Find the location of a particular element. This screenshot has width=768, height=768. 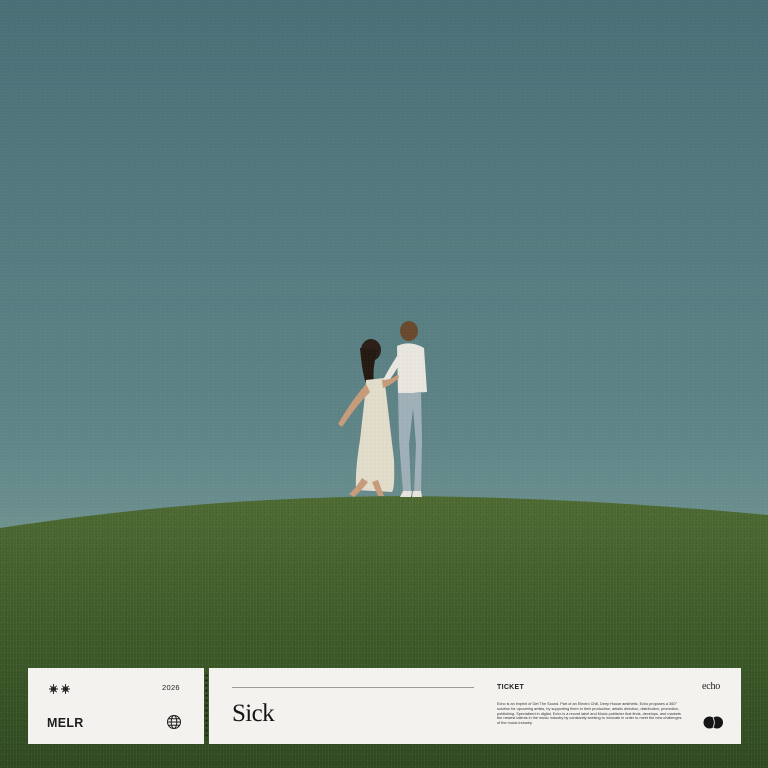

globe-icon is located at coordinates (174, 722).